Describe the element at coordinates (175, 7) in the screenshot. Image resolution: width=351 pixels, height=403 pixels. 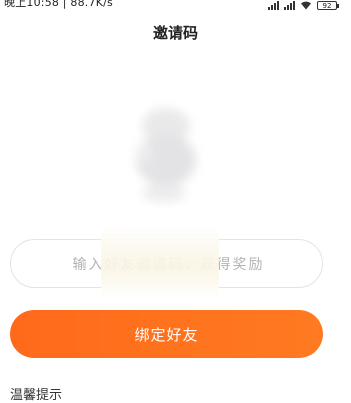
I see `status-bar: 晚上10:58 | 88.7K/s 92` at that location.